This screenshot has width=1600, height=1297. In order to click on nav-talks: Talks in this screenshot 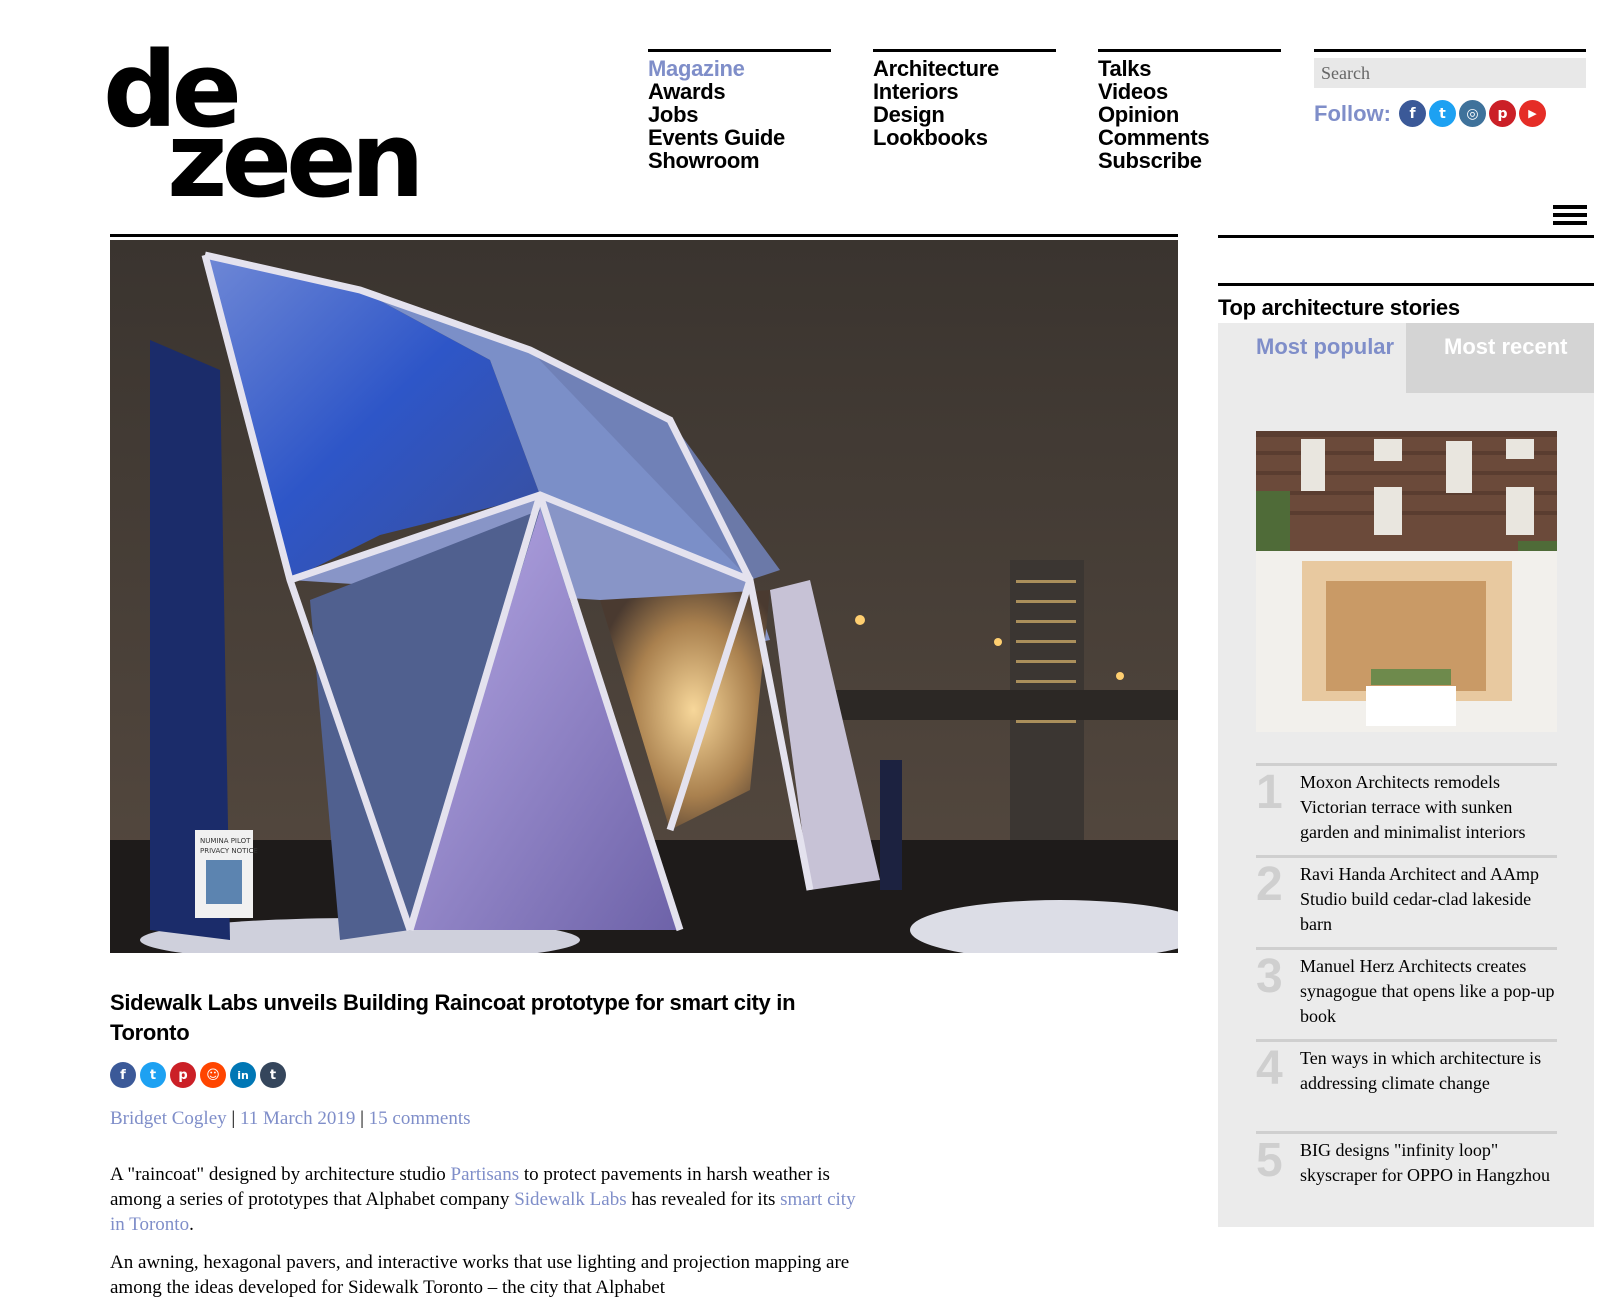, I will do `click(1189, 68)`.